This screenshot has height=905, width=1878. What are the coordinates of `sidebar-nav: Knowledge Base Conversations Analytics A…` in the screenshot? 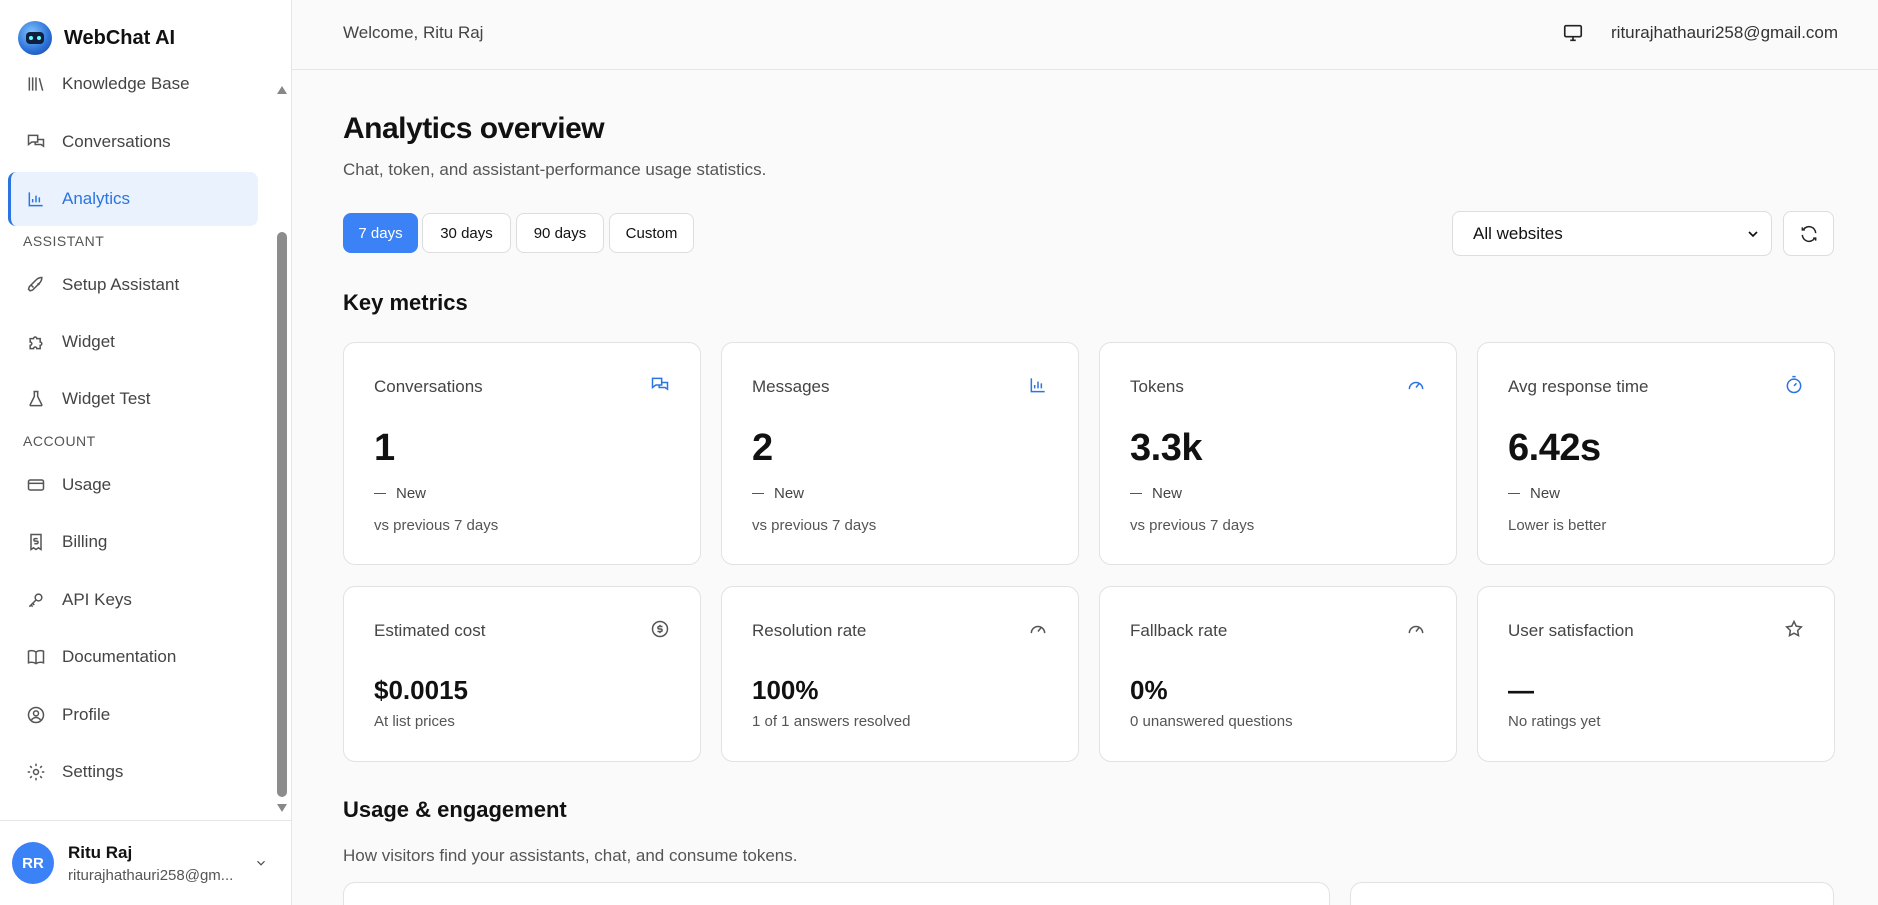 It's located at (135, 442).